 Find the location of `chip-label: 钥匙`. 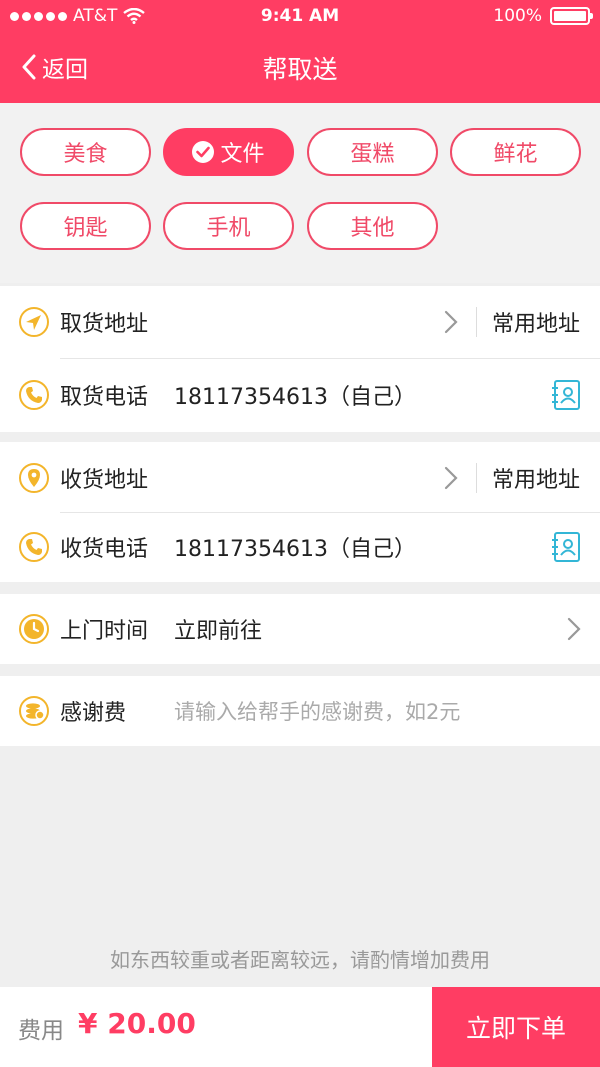

chip-label: 钥匙 is located at coordinates (85, 228).